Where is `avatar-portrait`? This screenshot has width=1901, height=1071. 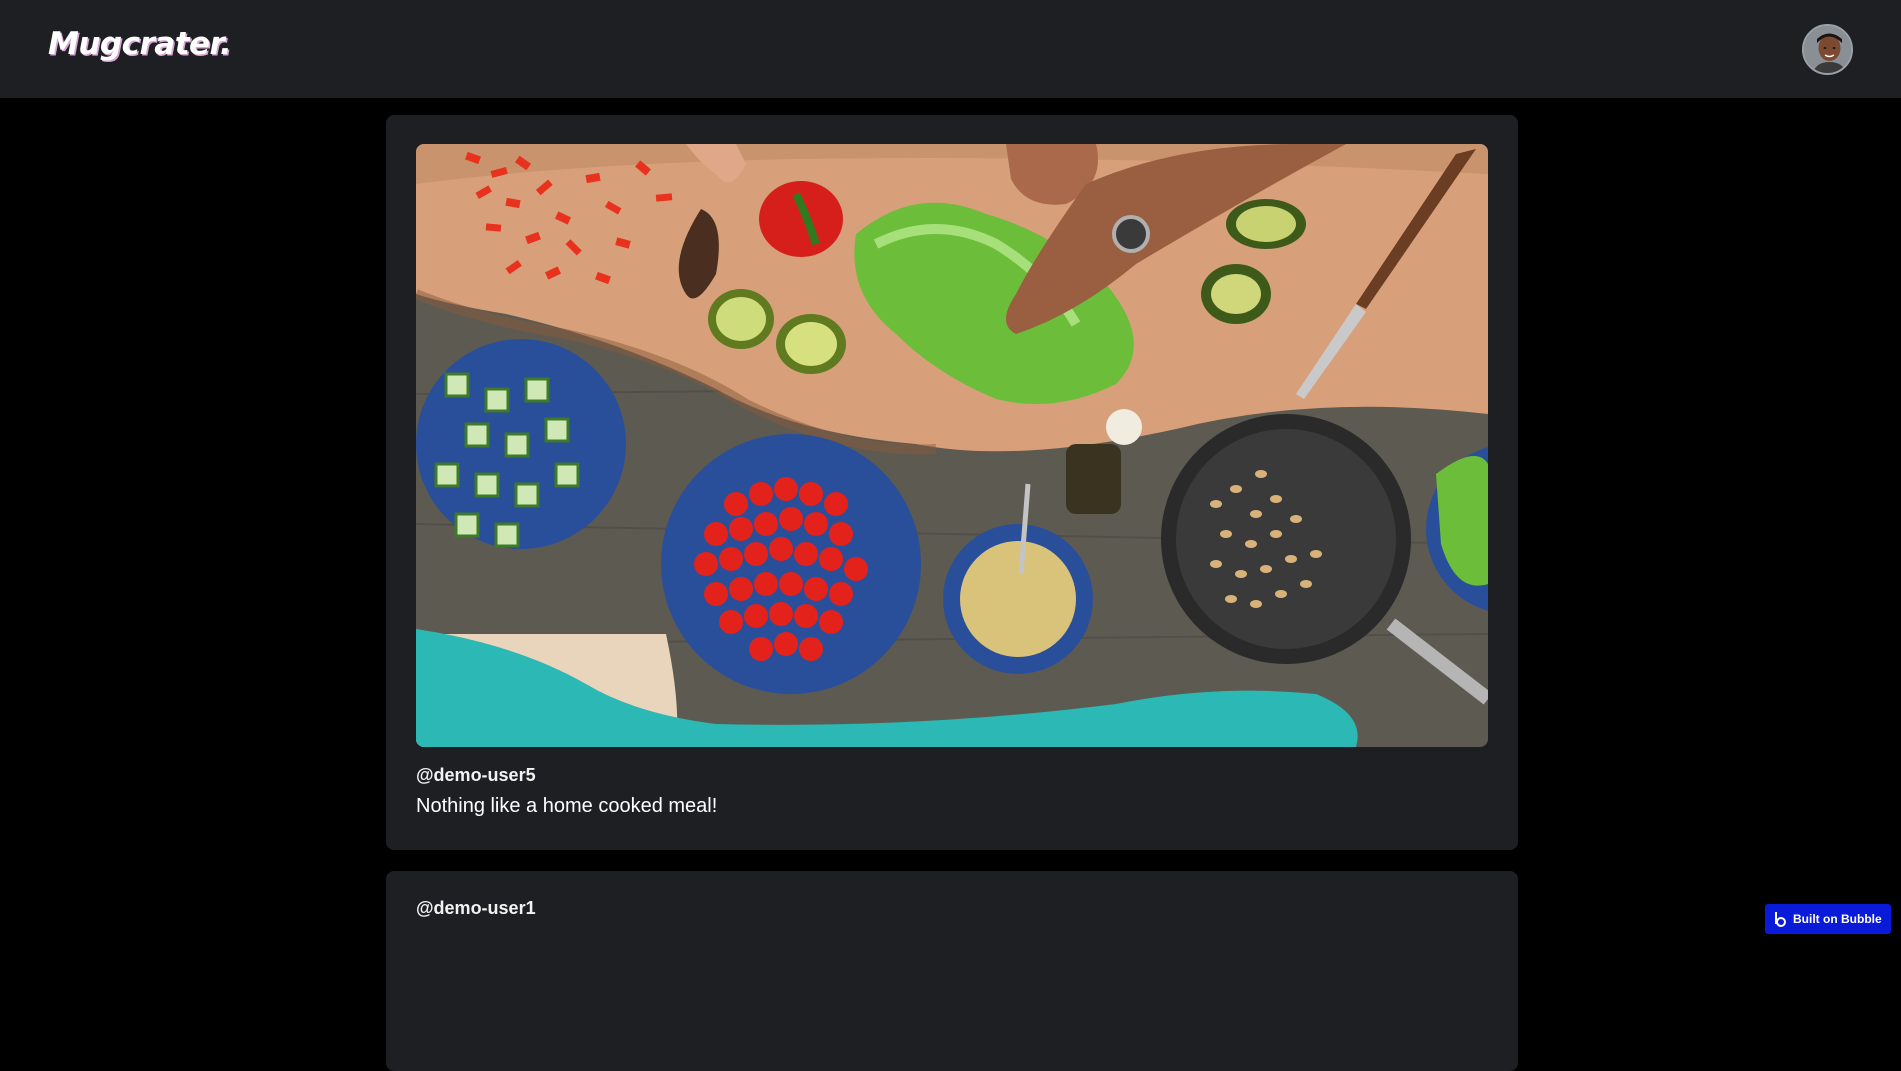
avatar-portrait is located at coordinates (1827, 49).